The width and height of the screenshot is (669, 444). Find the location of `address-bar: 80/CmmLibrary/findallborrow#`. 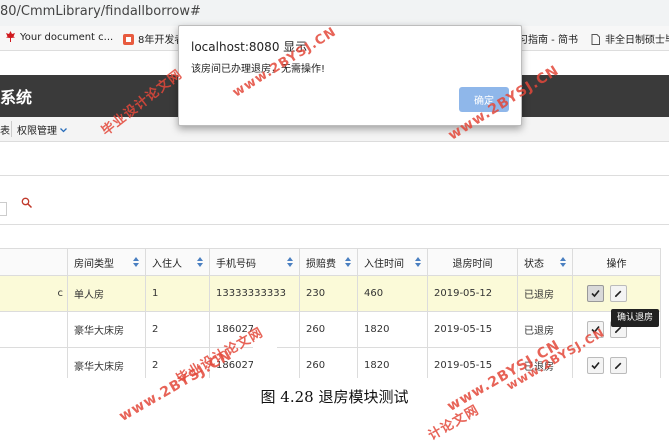

address-bar: 80/CmmLibrary/findallborrow# is located at coordinates (334, 13).